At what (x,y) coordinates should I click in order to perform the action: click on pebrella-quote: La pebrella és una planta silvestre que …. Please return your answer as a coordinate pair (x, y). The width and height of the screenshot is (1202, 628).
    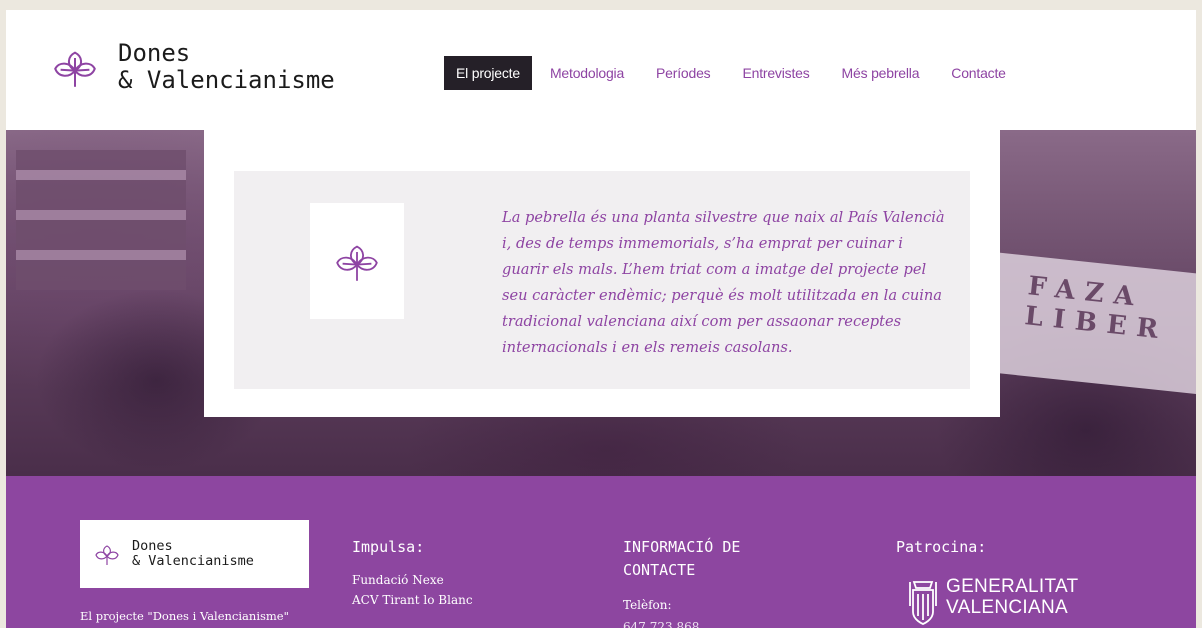
    Looking at the image, I should click on (723, 282).